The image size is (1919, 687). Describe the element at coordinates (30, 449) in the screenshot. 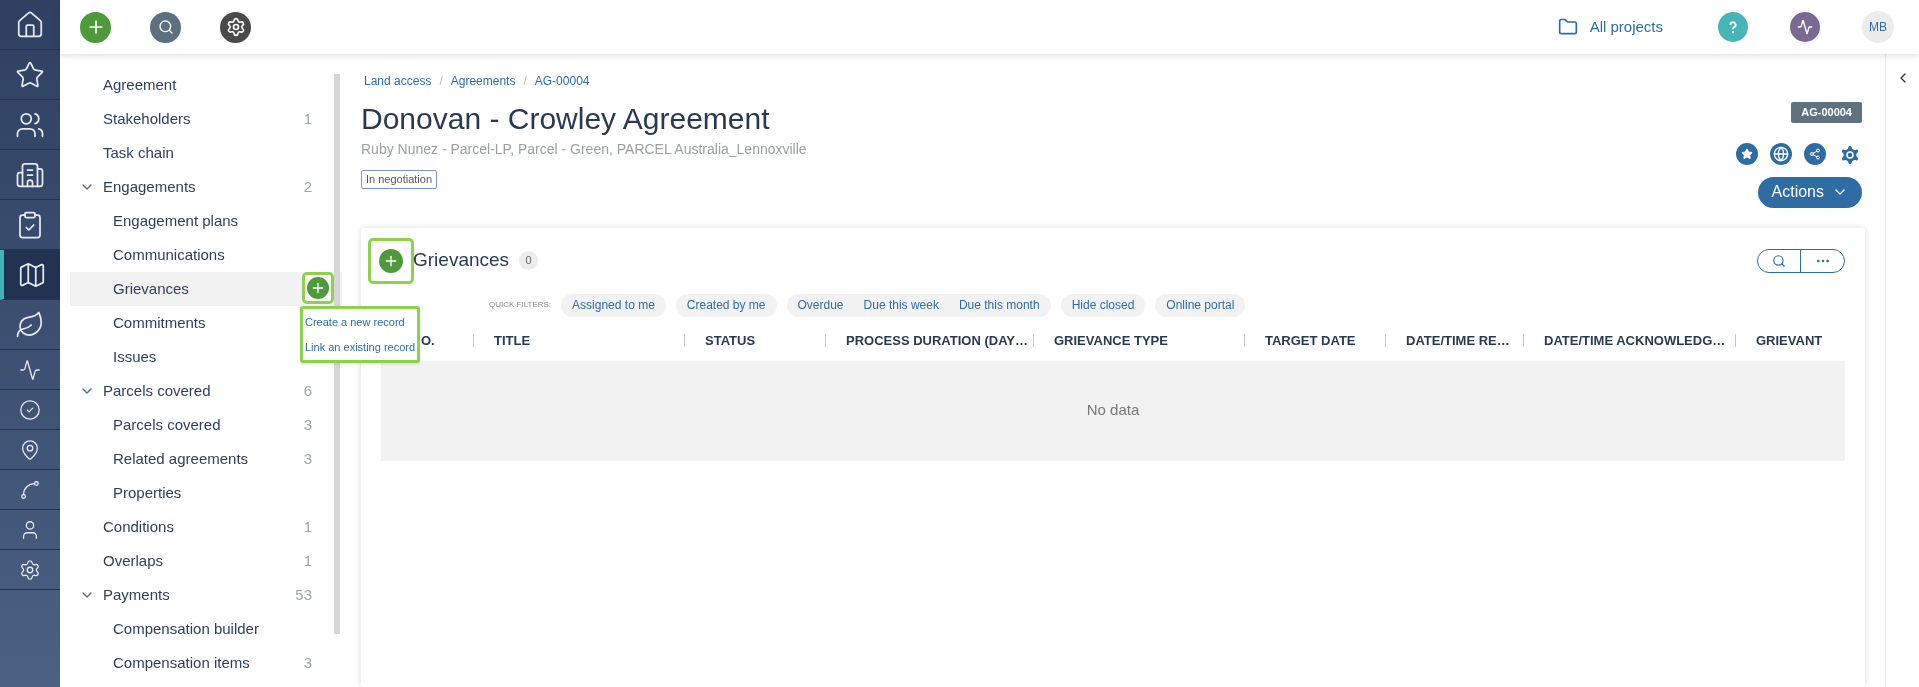

I see `pin-icon` at that location.